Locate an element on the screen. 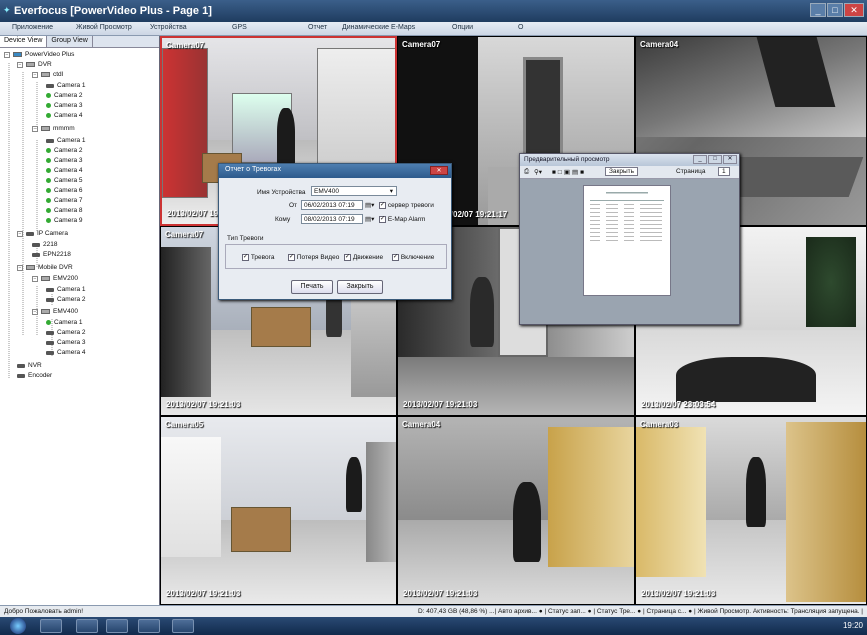 The image size is (867, 635). tree-emv400: − EMV400 is located at coordinates (55, 311).